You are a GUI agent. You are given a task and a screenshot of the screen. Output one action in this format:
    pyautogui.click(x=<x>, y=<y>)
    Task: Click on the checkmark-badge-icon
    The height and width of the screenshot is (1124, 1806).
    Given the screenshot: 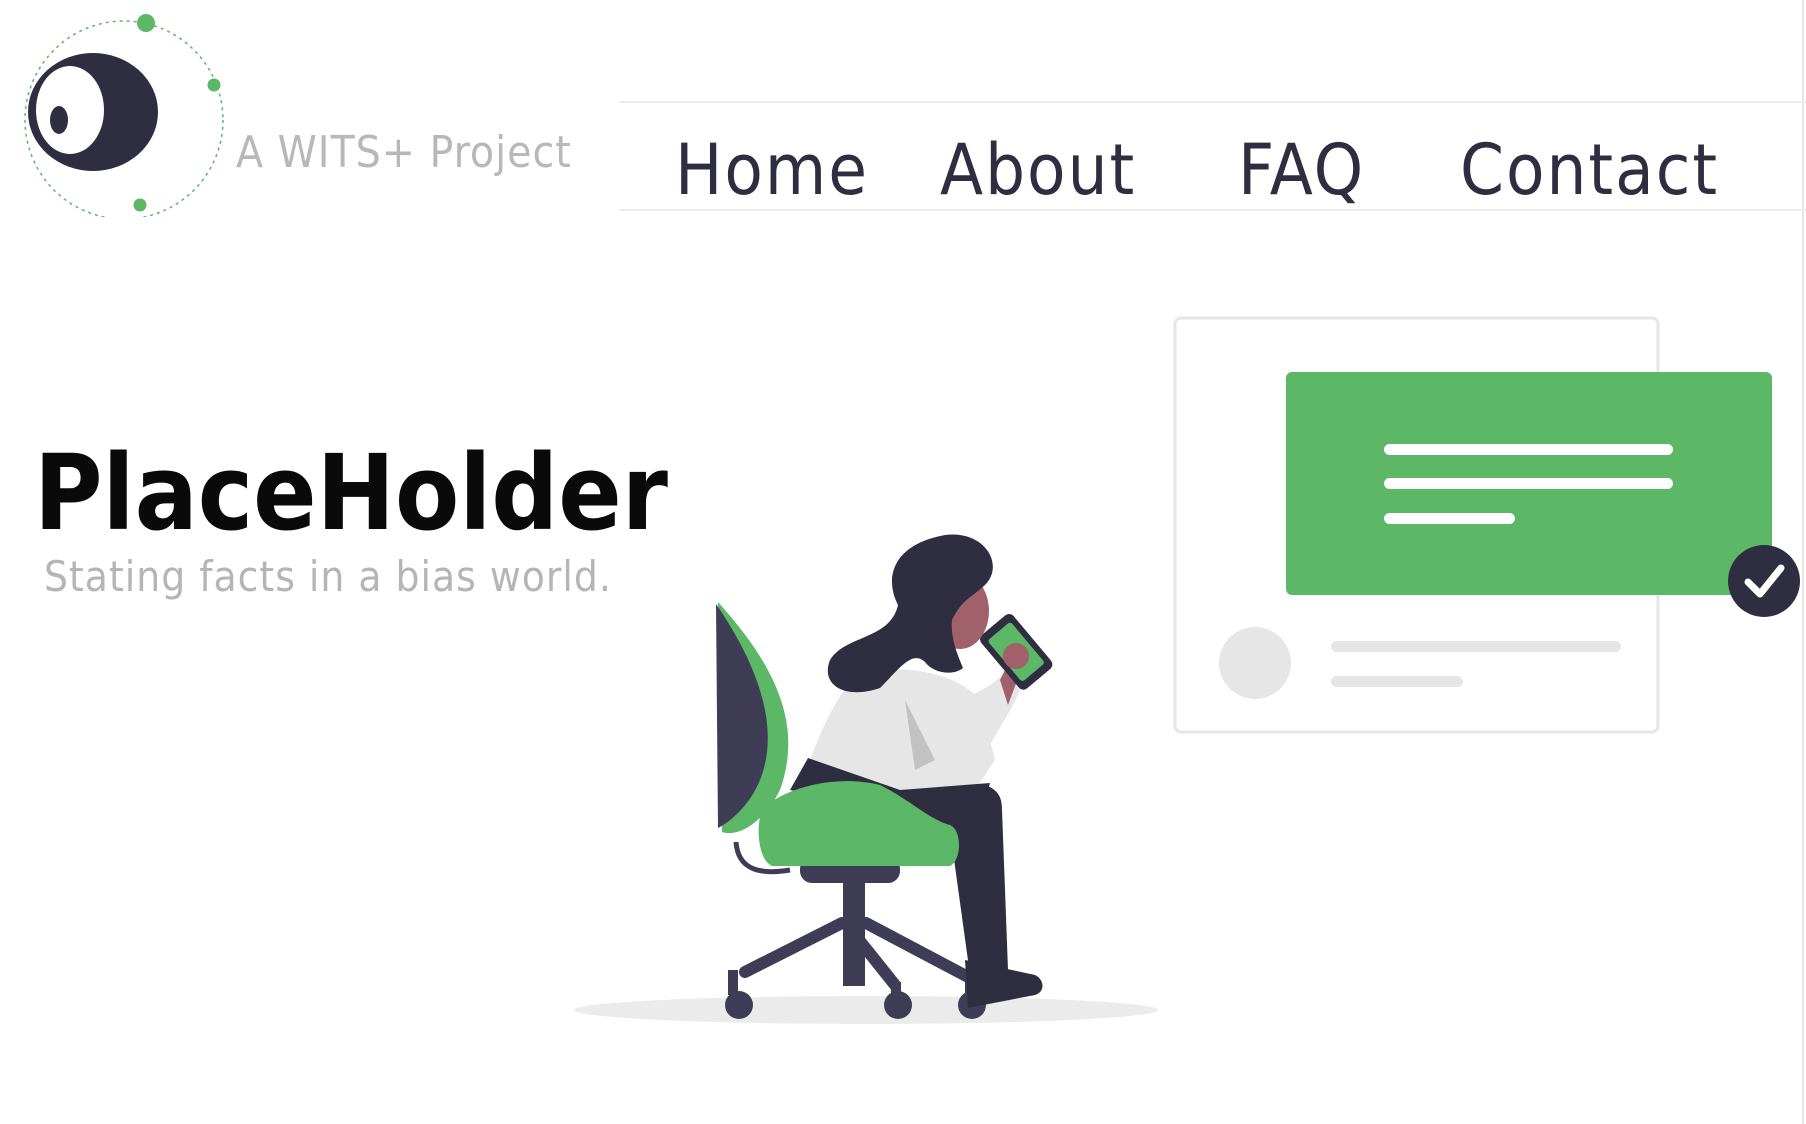 What is the action you would take?
    pyautogui.click(x=1764, y=581)
    